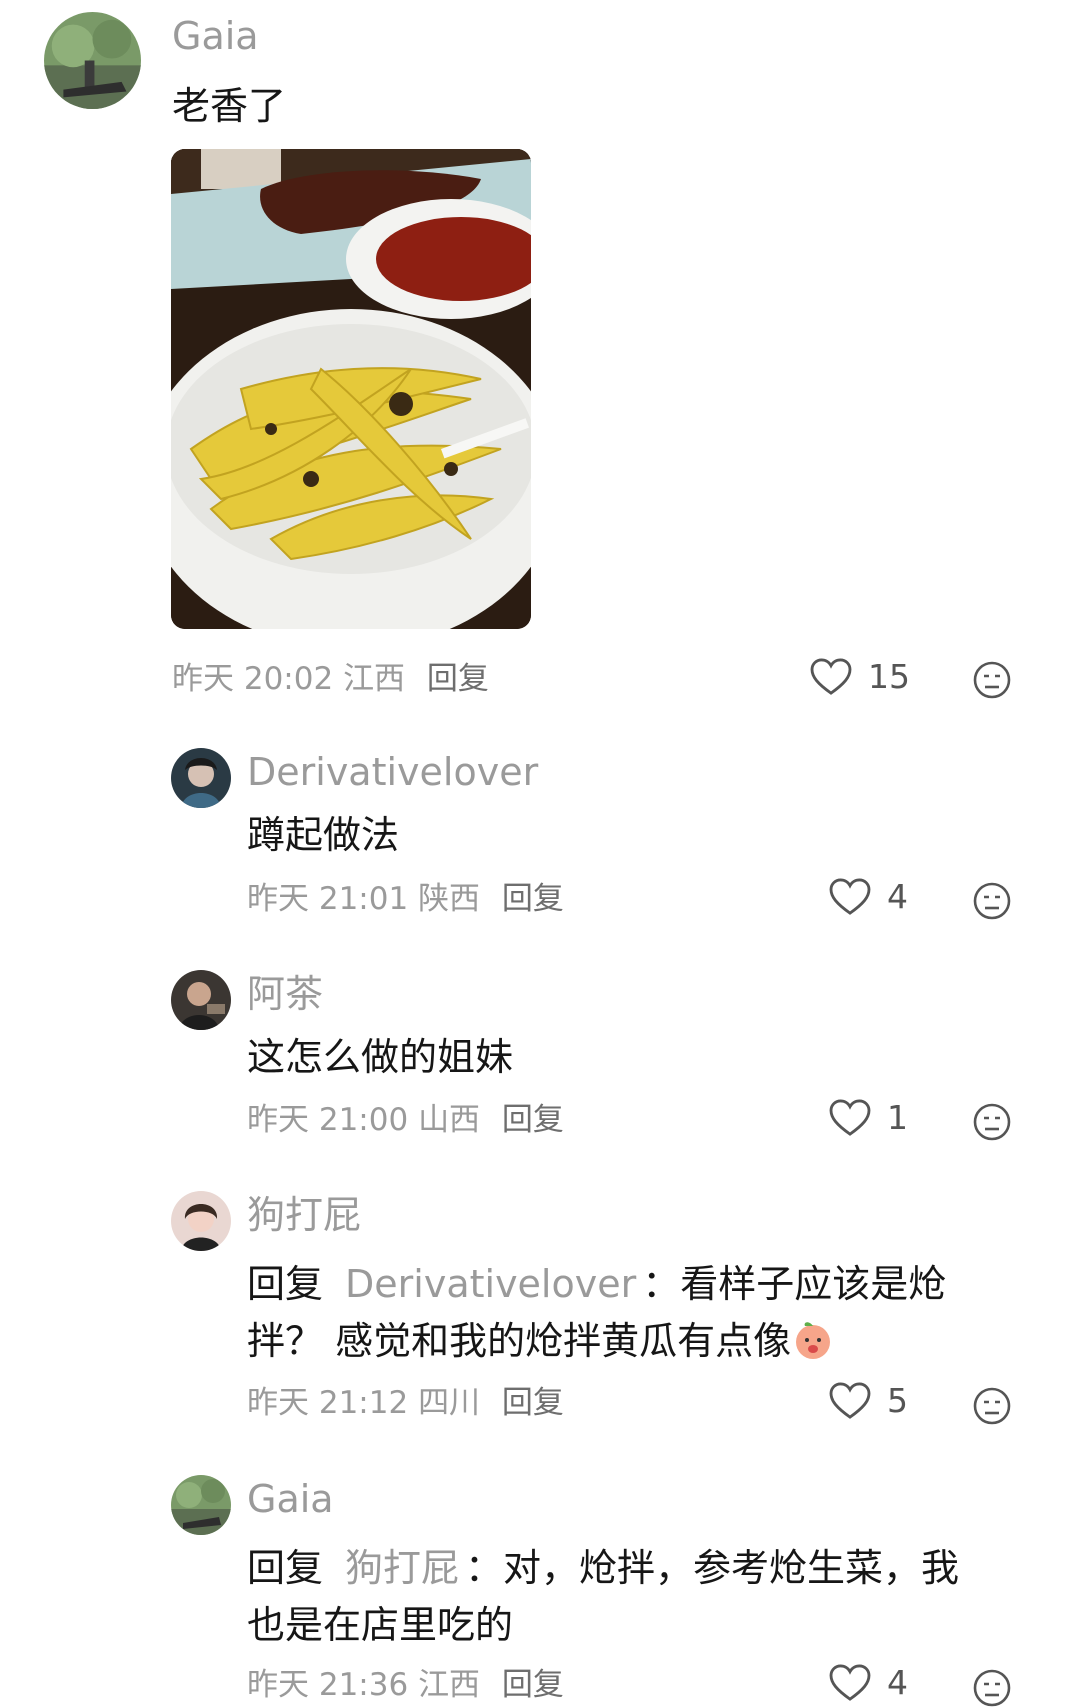 Image resolution: width=1080 pixels, height=1708 pixels. I want to click on comment-like-button: 15, so click(860, 676).